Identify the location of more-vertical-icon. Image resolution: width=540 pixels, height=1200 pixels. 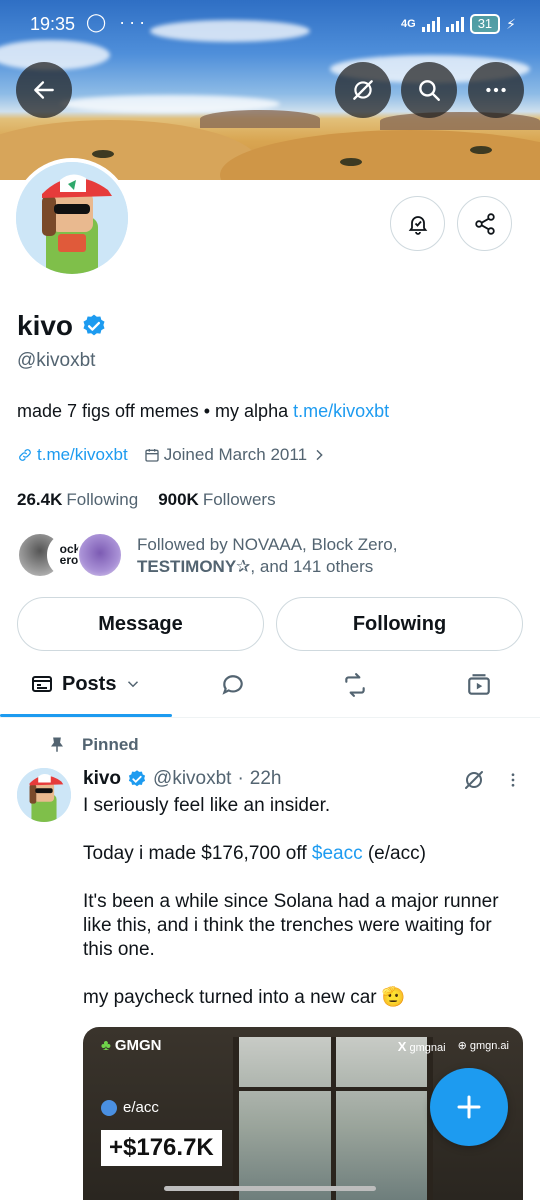
(513, 780).